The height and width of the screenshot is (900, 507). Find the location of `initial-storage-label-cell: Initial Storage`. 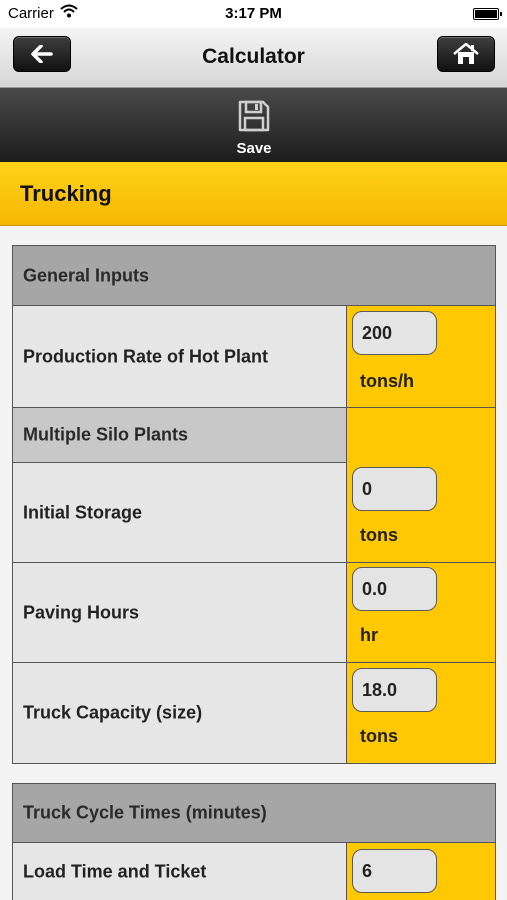

initial-storage-label-cell: Initial Storage is located at coordinates (180, 512).